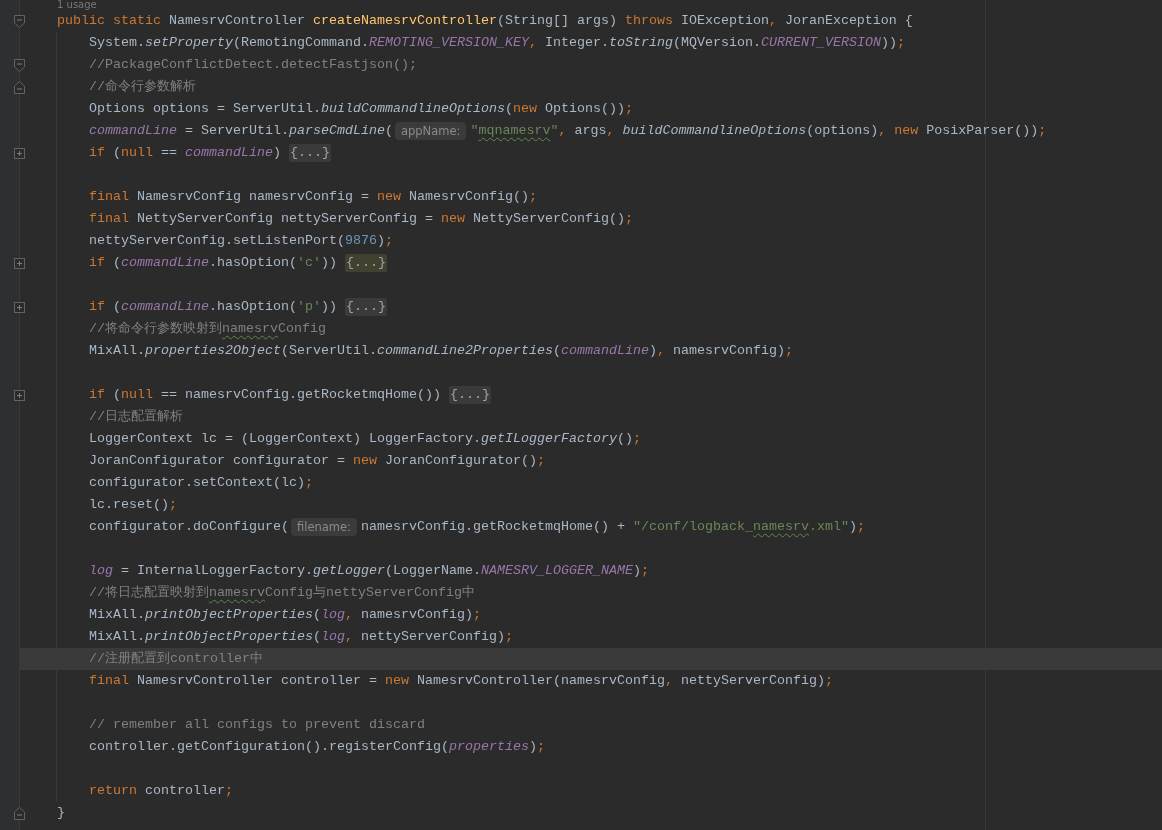  I want to click on code-text: //将日志配置映射到namesrvConfig与nettyServerConfig中, so click(282, 593).